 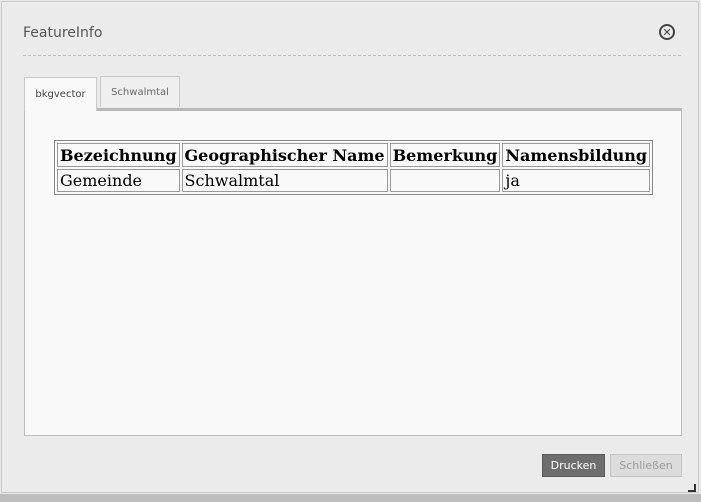 I want to click on column-header: Namensbildung, so click(x=576, y=155).